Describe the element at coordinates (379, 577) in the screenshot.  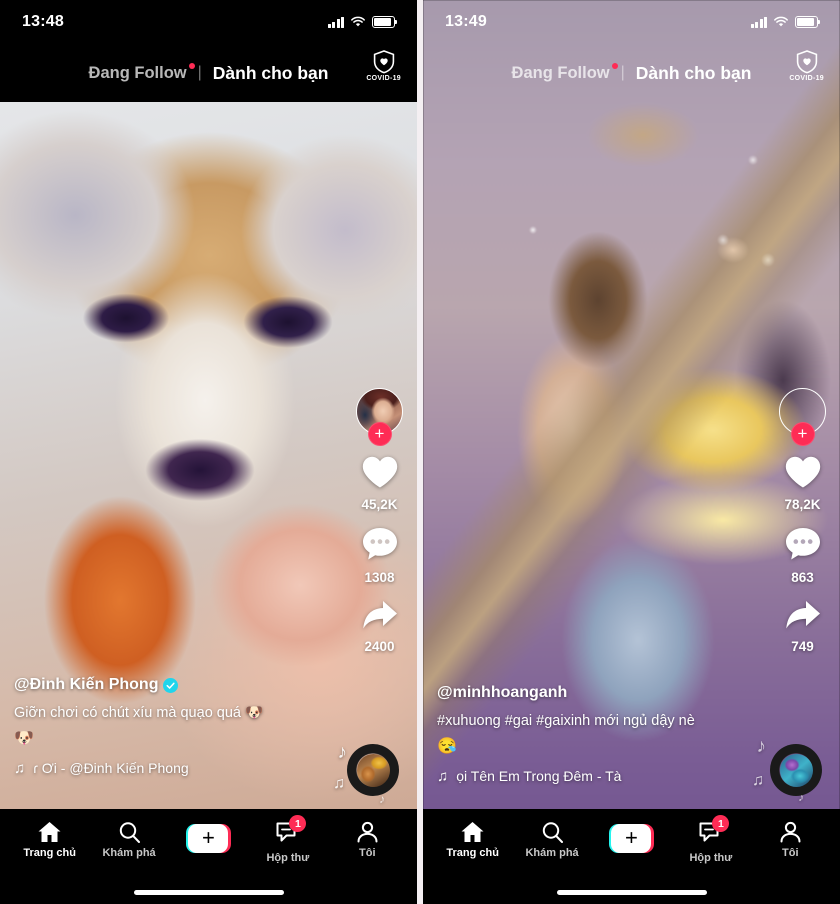
I see `comment-count: 1308` at that location.